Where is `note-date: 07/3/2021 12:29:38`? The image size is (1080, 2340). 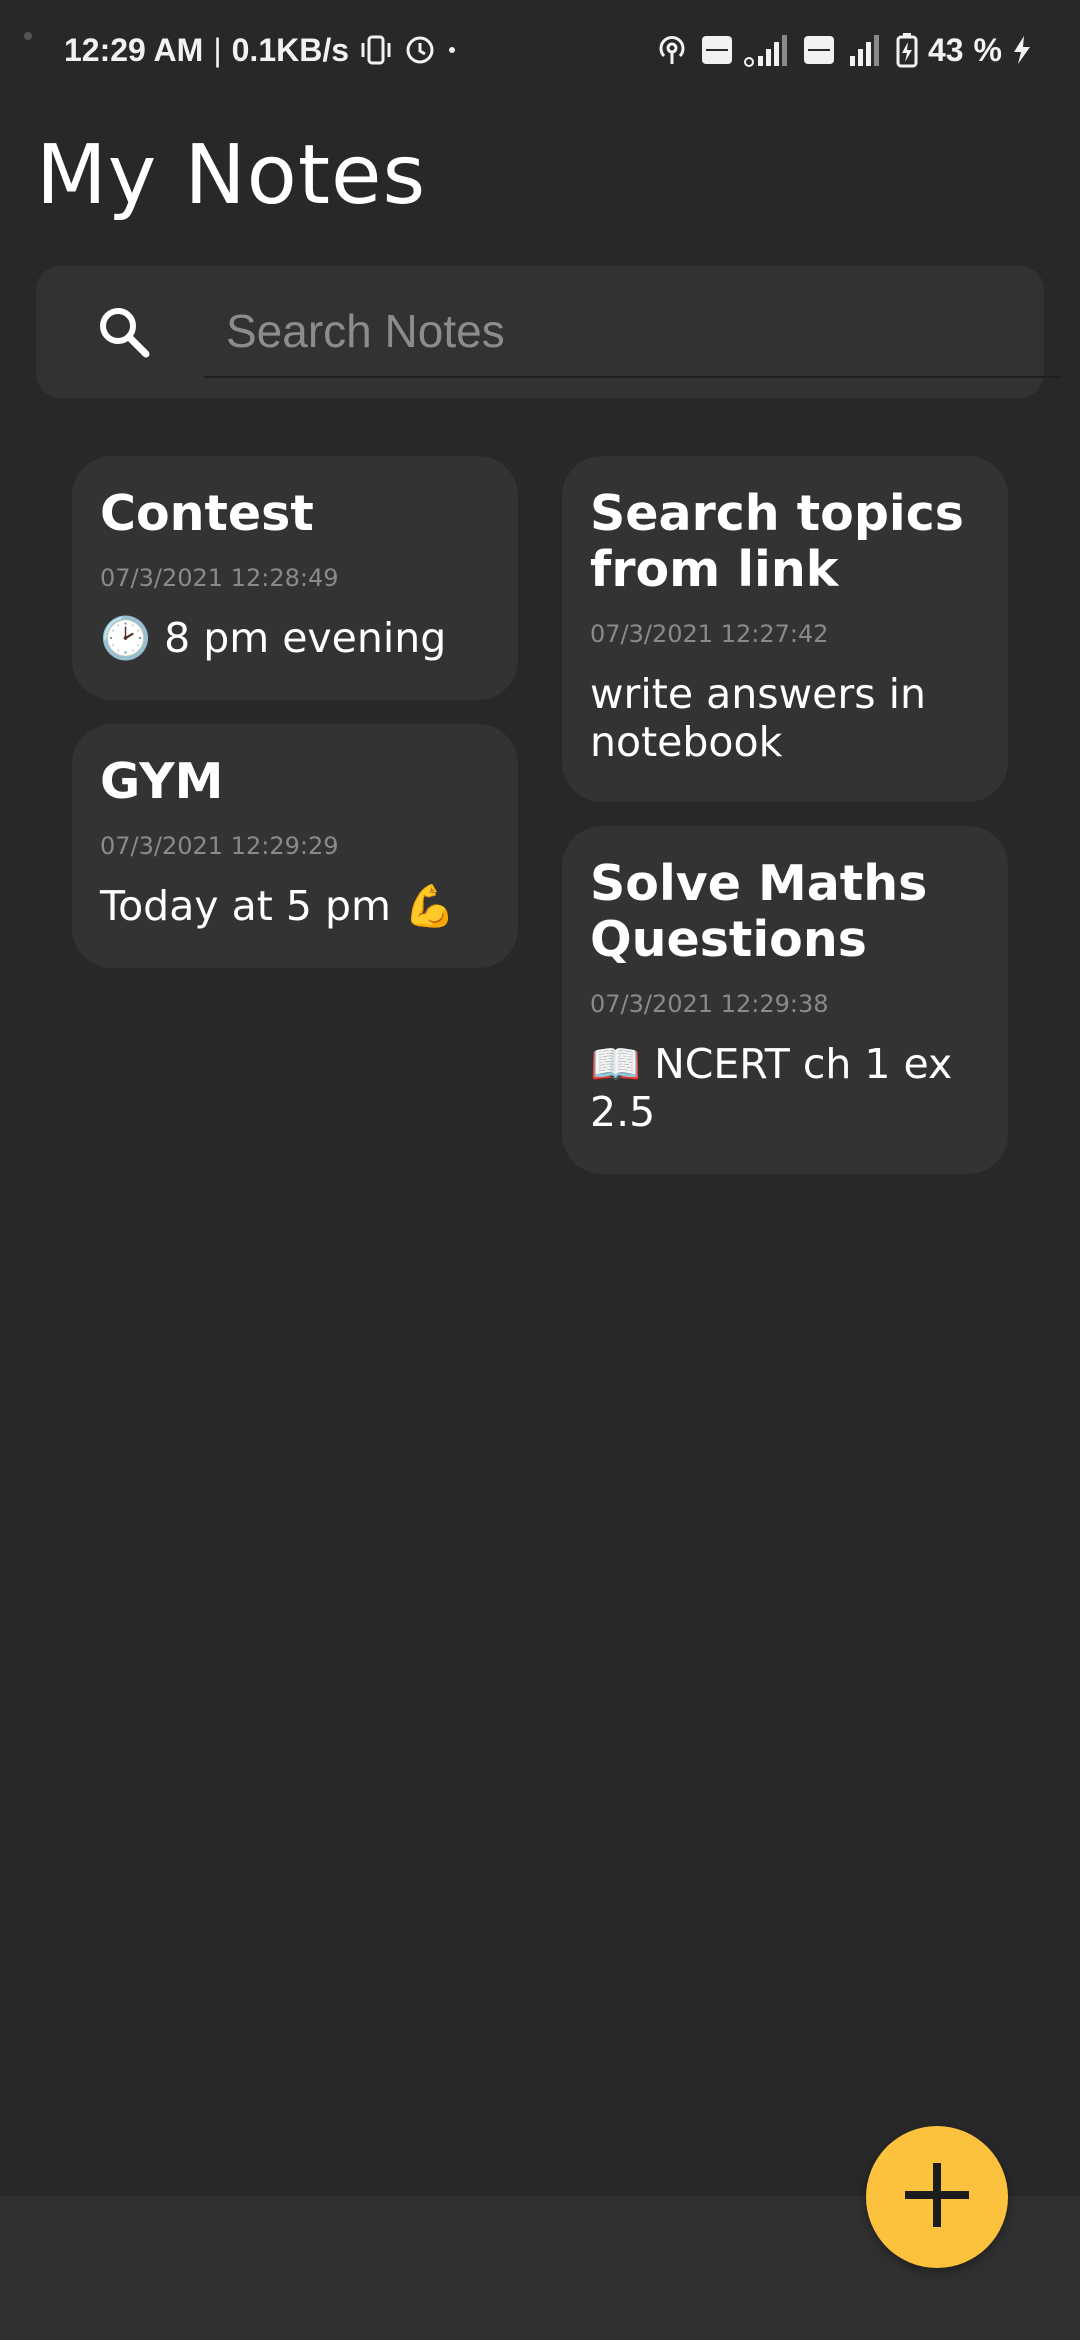 note-date: 07/3/2021 12:29:38 is located at coordinates (709, 1004).